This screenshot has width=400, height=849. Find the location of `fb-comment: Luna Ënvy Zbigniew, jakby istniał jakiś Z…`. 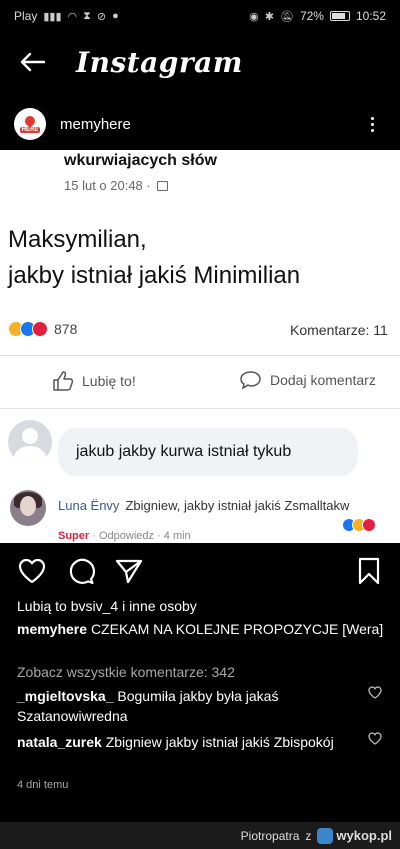

fb-comment: Luna Ënvy Zbigniew, jakby istniał jakiś Z… is located at coordinates (200, 514).